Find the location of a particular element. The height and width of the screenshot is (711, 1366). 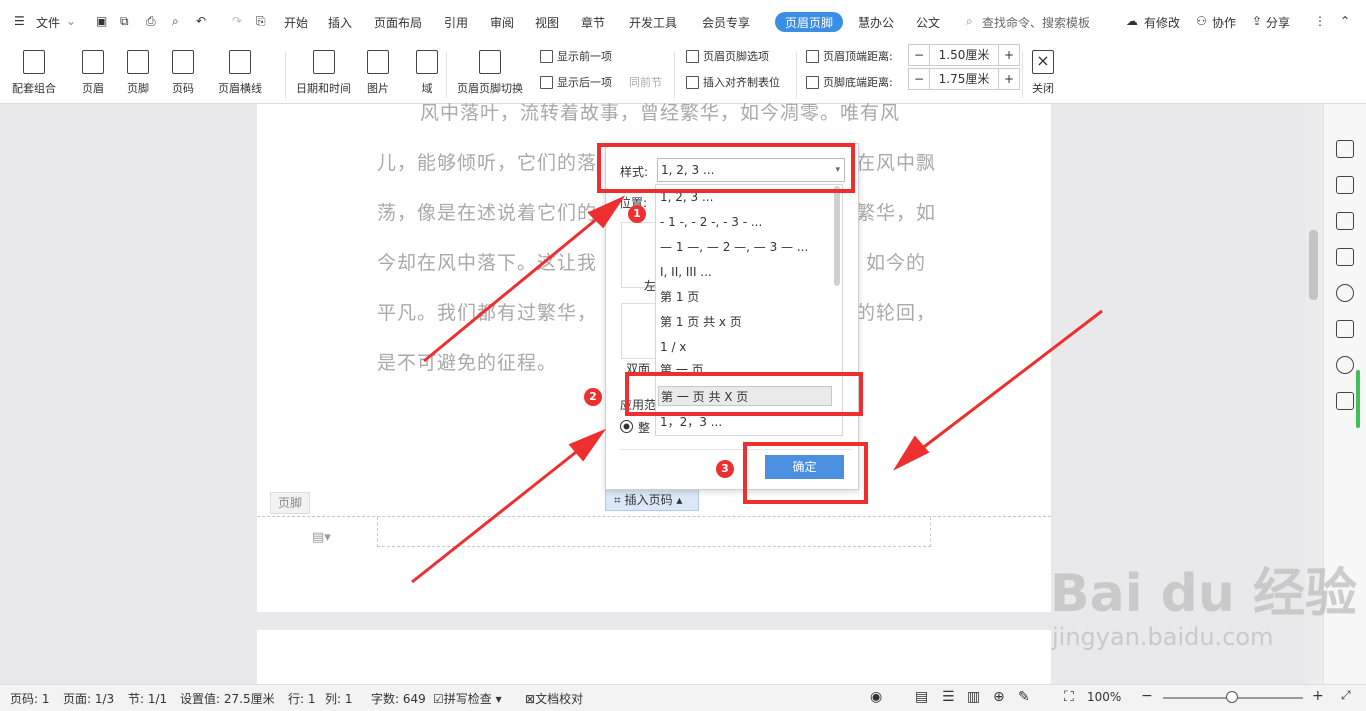

web-view-icon: ⊕ is located at coordinates (999, 697).